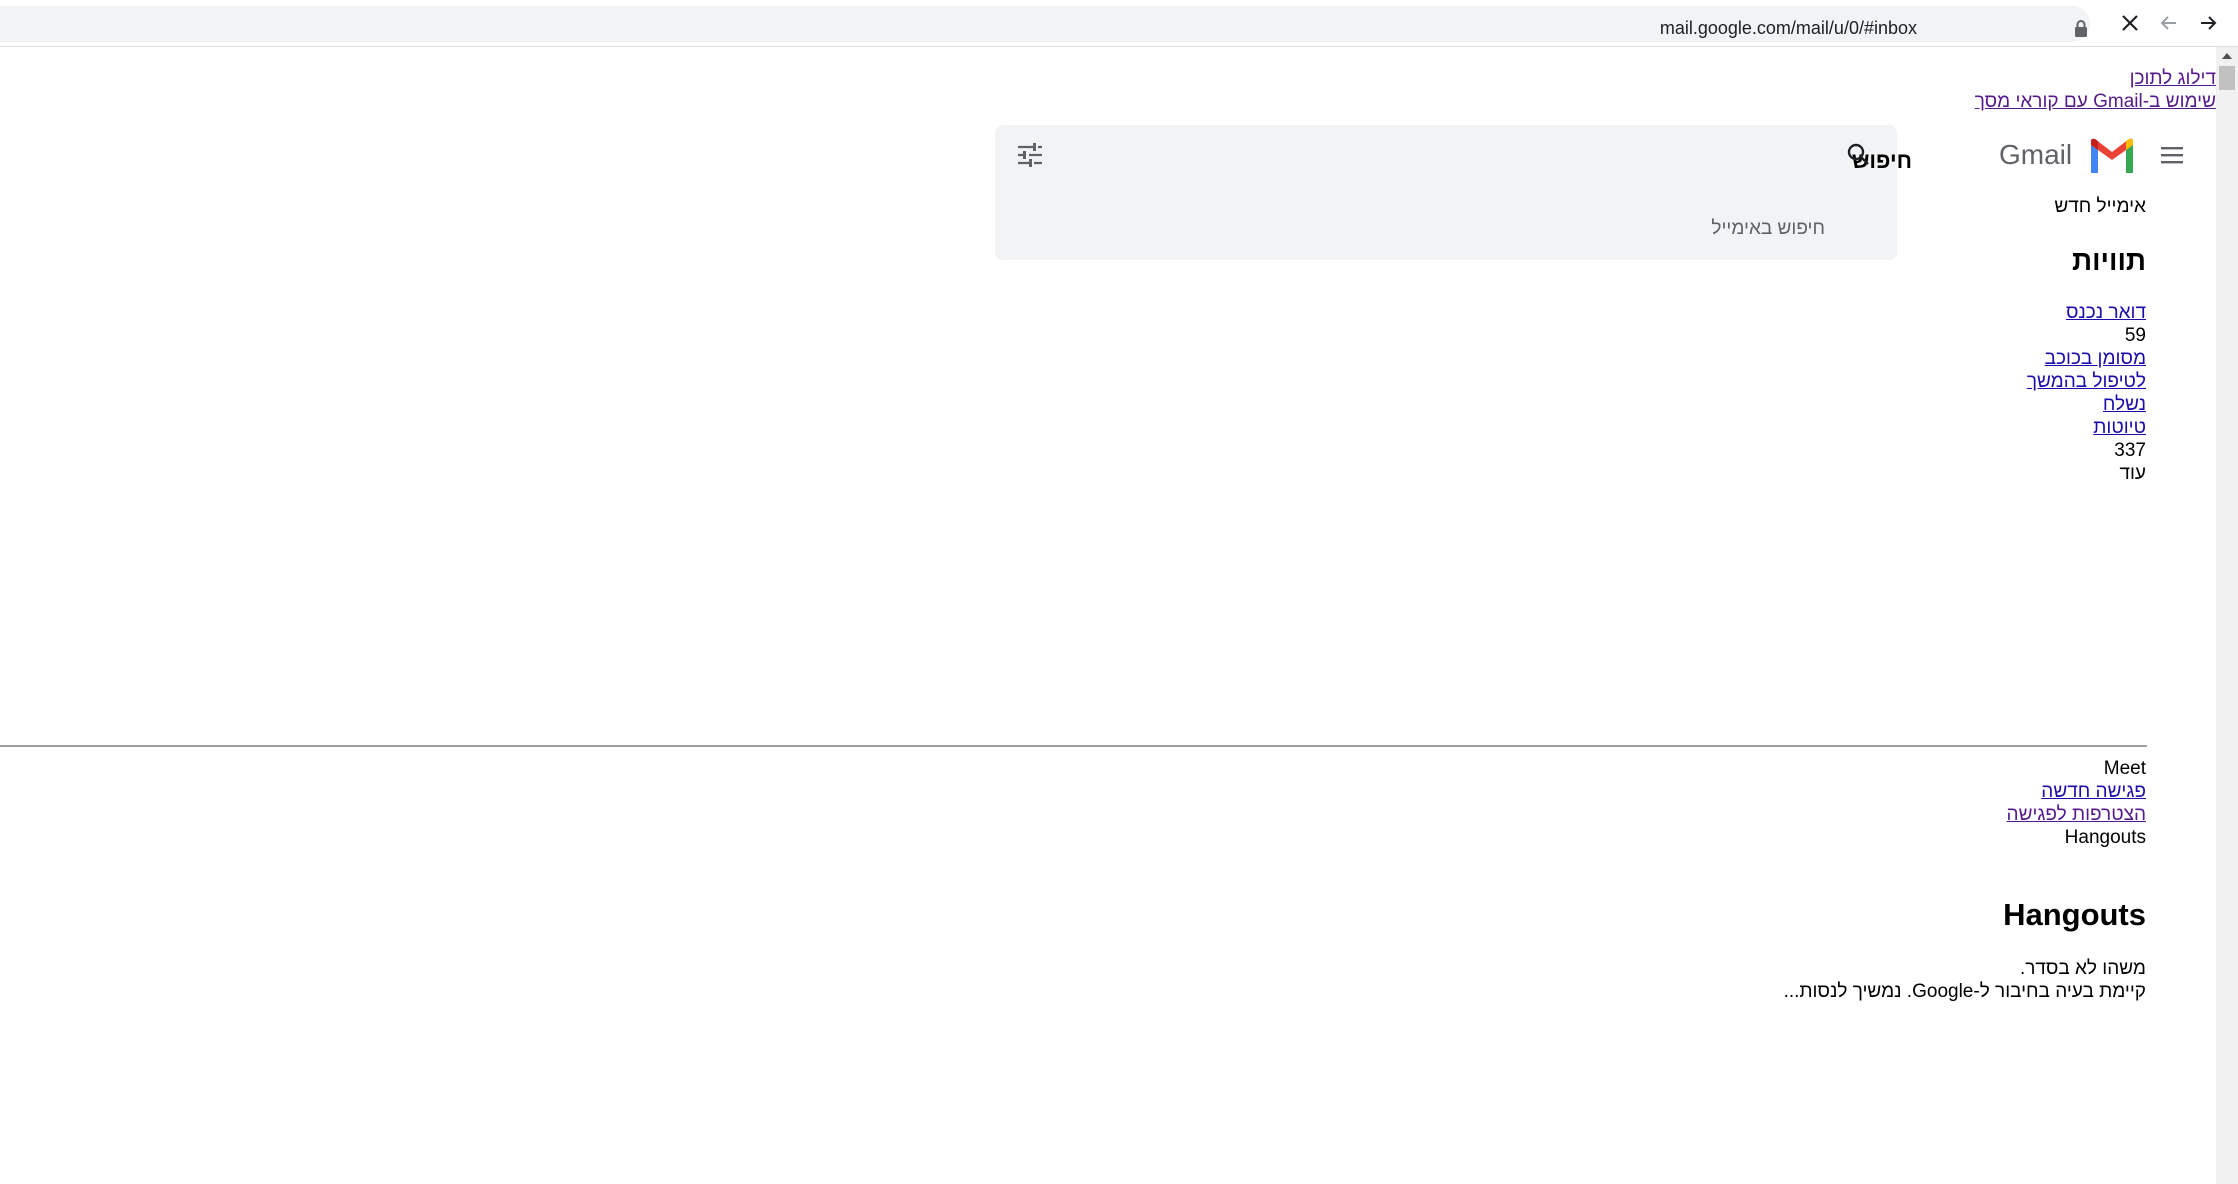  Describe the element at coordinates (2227, 56) in the screenshot. I see `scroll-up-arrow-icon` at that location.